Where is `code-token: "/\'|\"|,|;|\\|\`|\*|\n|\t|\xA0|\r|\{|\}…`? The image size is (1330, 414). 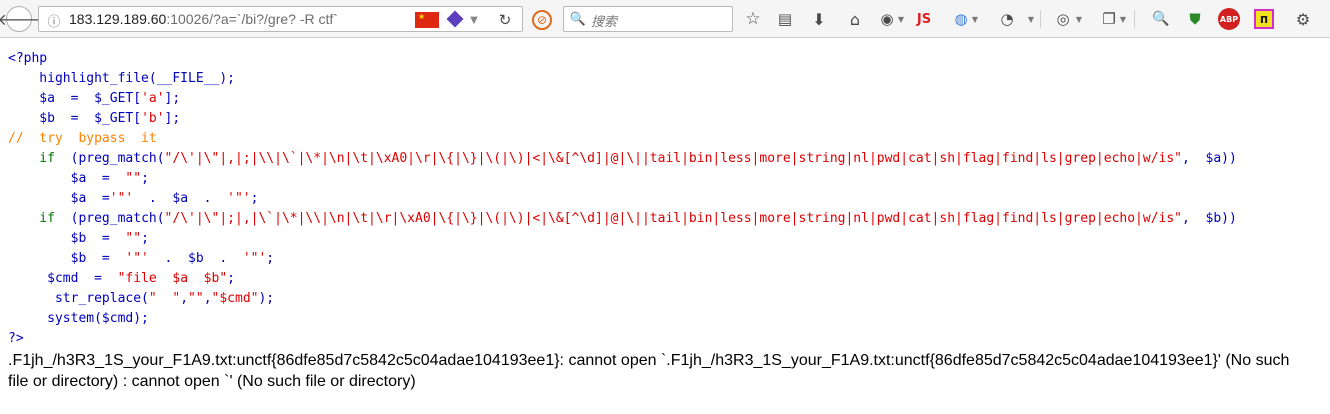 code-token: "/\'|\"|,|;|\\|\`|\*|\n|\t|\xA0|\r|\{|\}… is located at coordinates (673, 158).